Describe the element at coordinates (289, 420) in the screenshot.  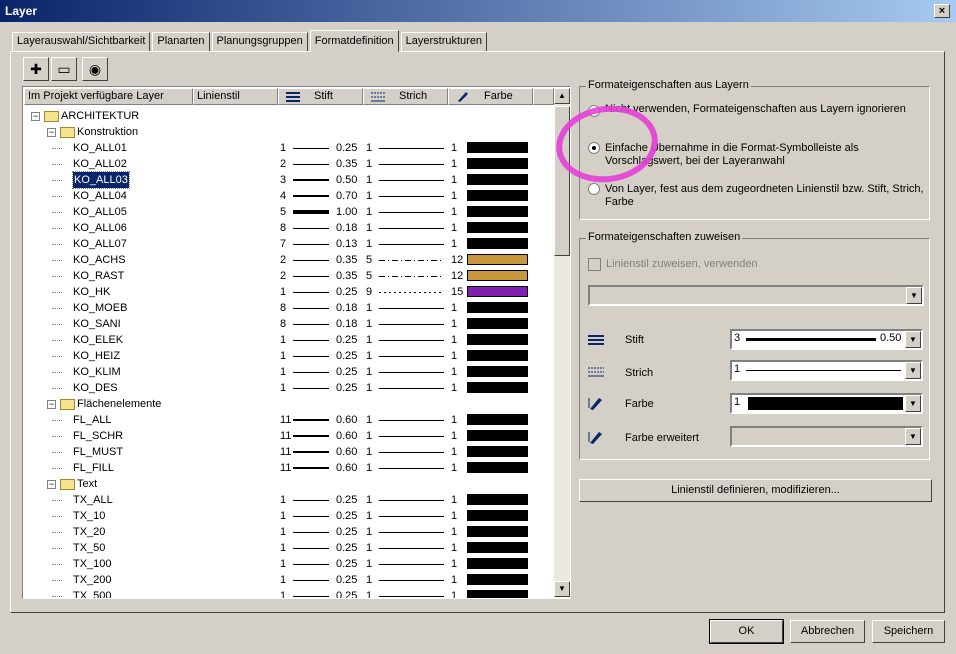
I see `tree-layer-row: FL_ALL 11 0.60 1 1` at that location.